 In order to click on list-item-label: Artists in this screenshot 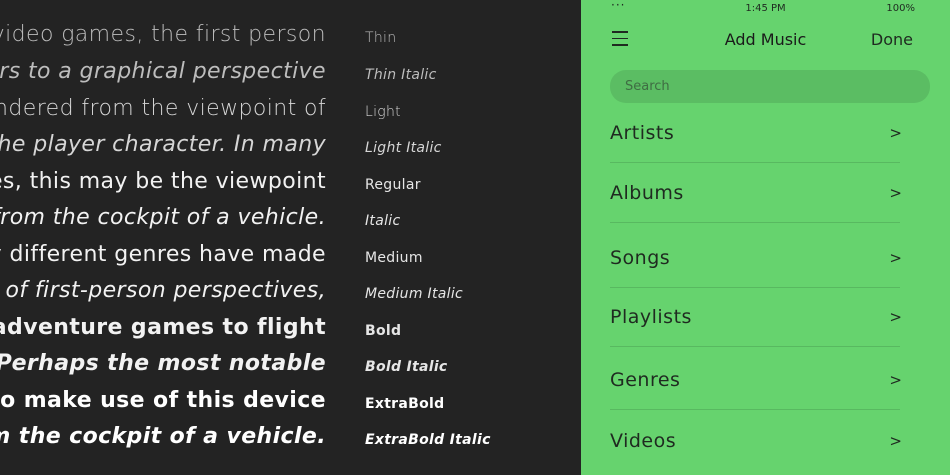, I will do `click(642, 133)`.